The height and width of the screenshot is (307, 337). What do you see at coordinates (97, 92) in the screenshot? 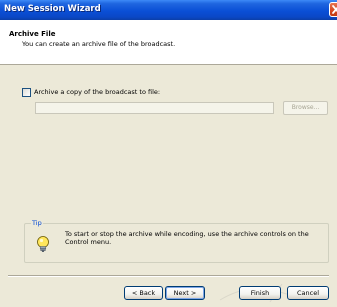
I see `archive-checkbox-label: Archive a copy of the broadcast to file:` at bounding box center [97, 92].